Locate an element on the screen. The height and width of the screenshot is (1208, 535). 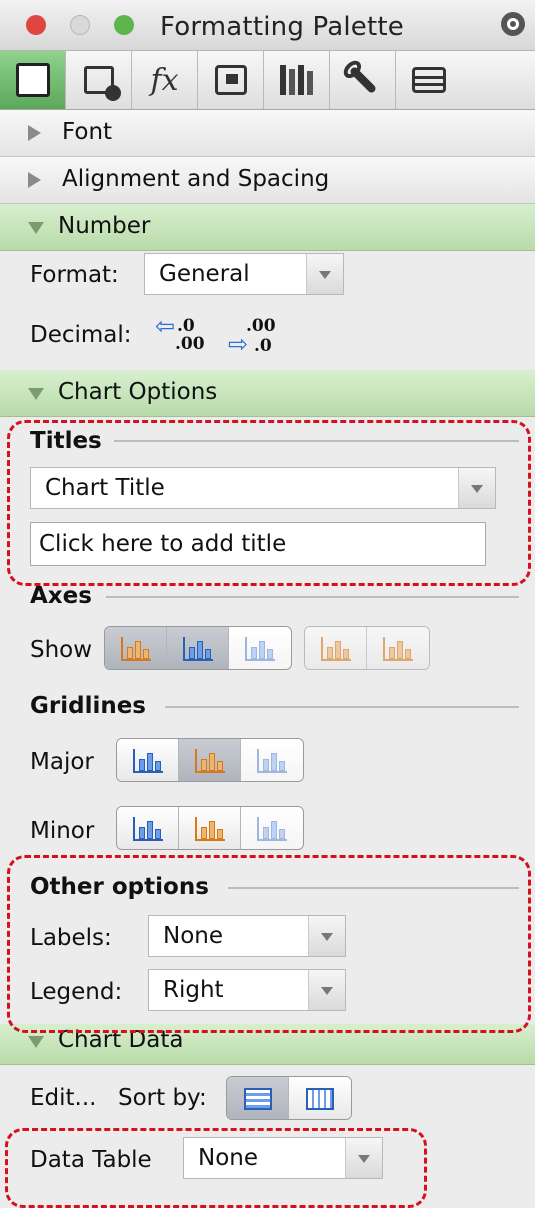
sort-by-rows-button is located at coordinates (258, 1098).